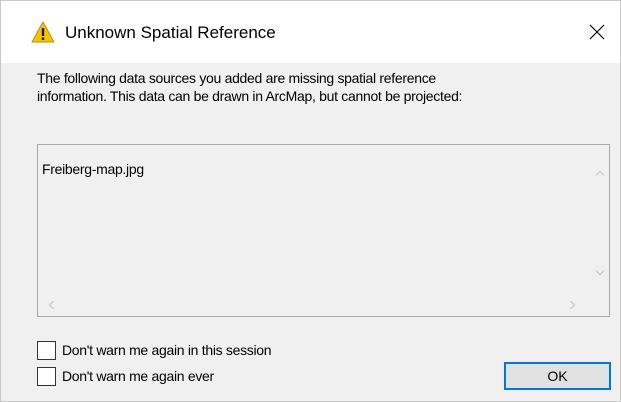 Image resolution: width=621 pixels, height=402 pixels. I want to click on chevron-up-icon, so click(600, 172).